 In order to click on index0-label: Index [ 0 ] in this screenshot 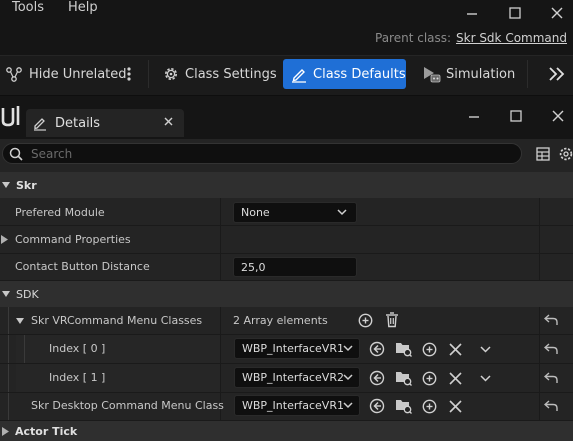, I will do `click(77, 348)`.